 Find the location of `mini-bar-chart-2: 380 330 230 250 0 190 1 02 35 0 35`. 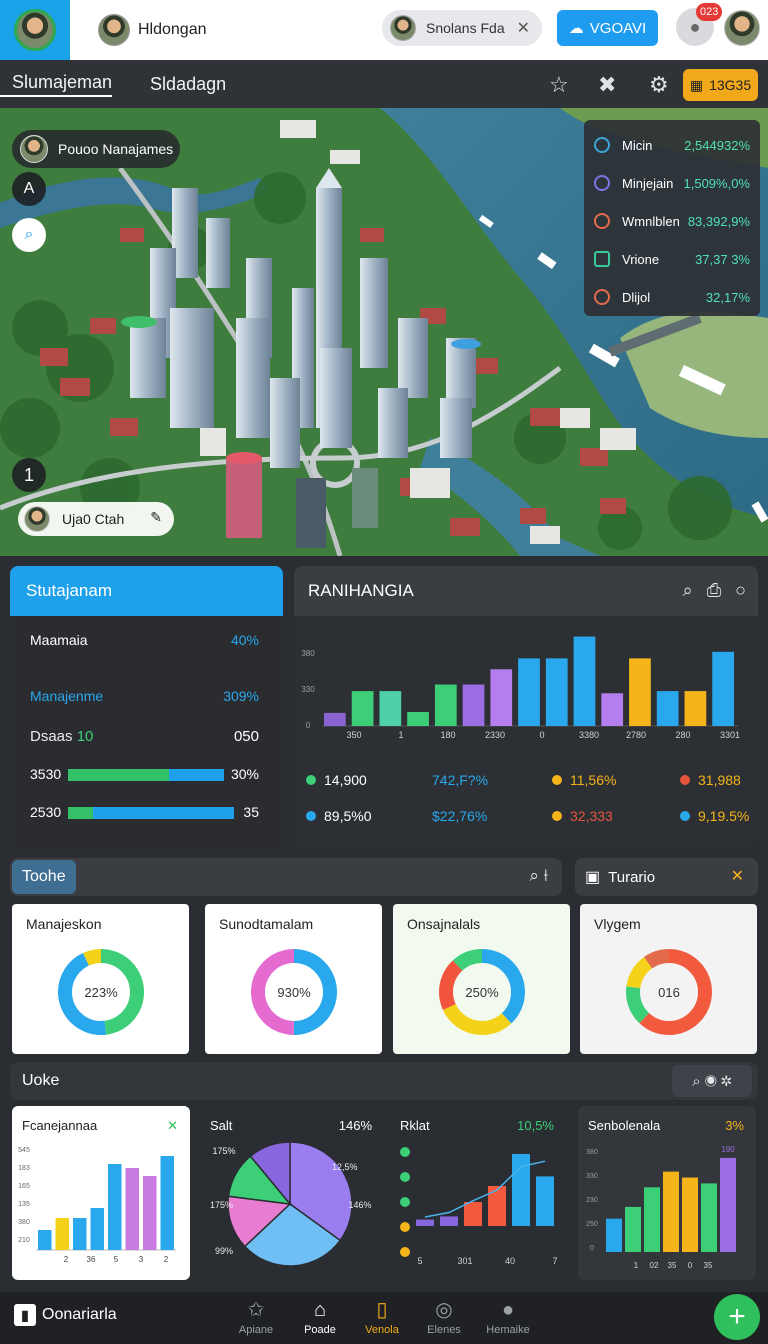

mini-bar-chart-2: 380 330 230 250 0 190 1 02 35 0 35 is located at coordinates (661, 1207).